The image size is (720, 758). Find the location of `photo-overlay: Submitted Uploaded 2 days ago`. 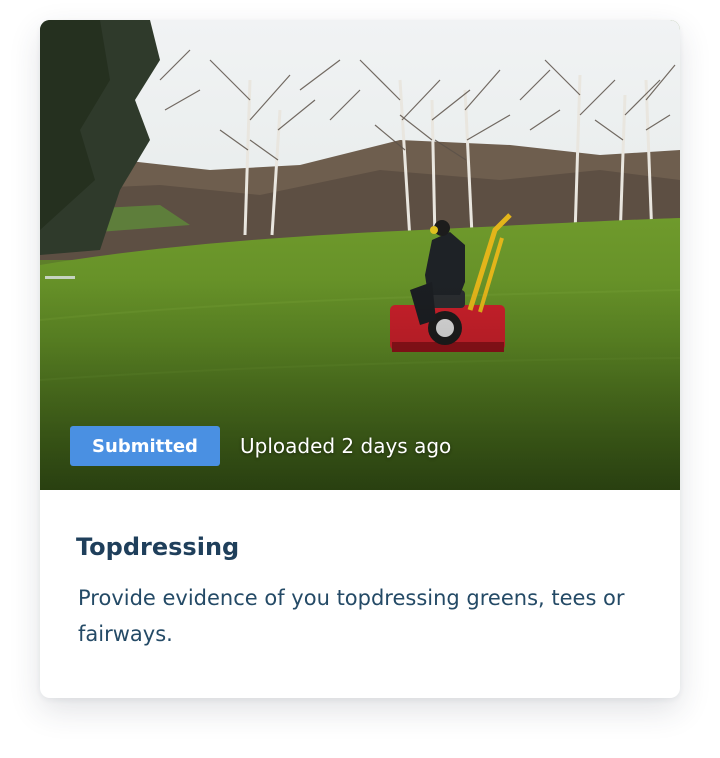

photo-overlay: Submitted Uploaded 2 days ago is located at coordinates (260, 446).